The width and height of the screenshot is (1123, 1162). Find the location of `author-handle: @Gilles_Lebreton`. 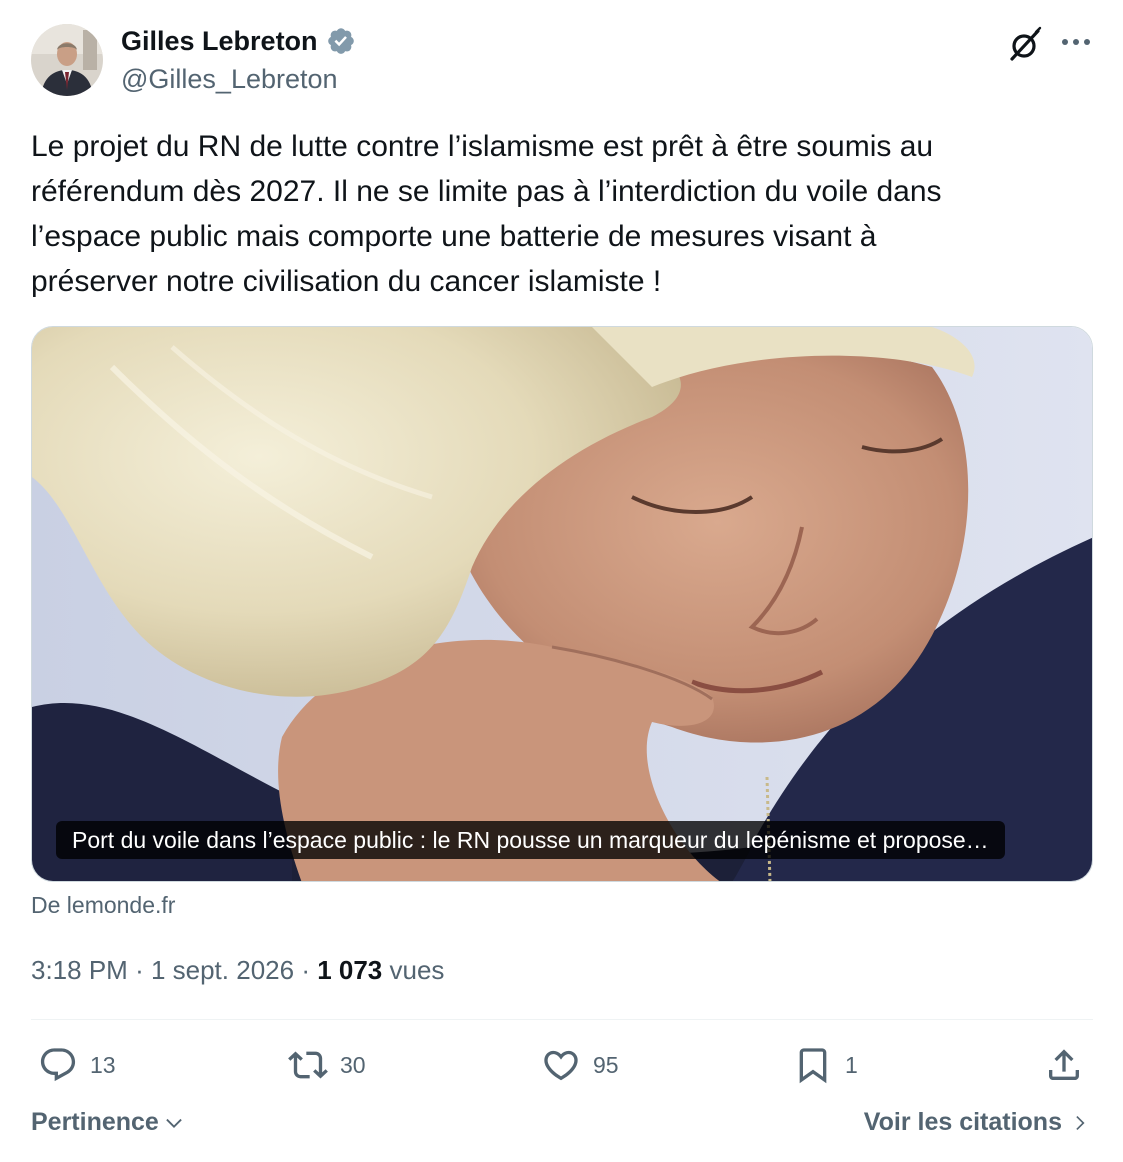

author-handle: @Gilles_Lebreton is located at coordinates (229, 79).